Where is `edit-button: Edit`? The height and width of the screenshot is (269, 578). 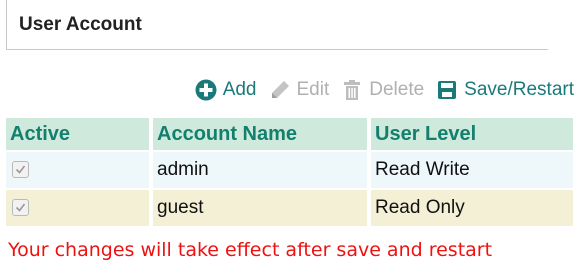 edit-button: Edit is located at coordinates (299, 90).